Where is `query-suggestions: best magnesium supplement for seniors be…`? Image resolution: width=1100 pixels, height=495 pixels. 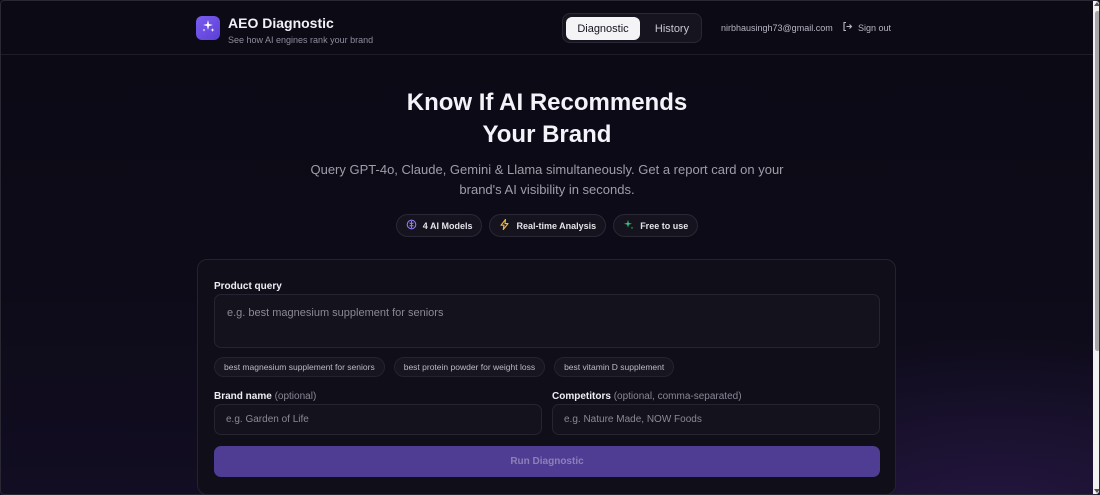
query-suggestions: best magnesium supplement for seniors be… is located at coordinates (444, 367).